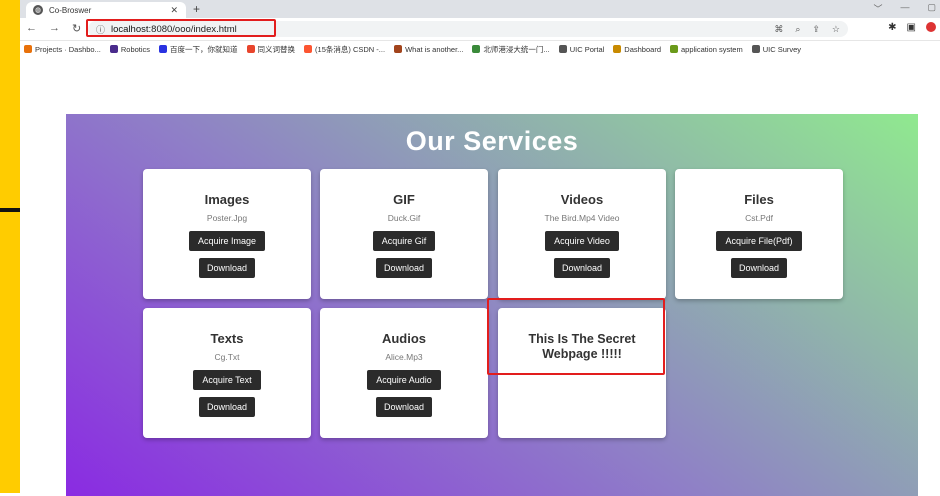 The image size is (940, 496). Describe the element at coordinates (181, 28) in the screenshot. I see `url-highlight-box` at that location.